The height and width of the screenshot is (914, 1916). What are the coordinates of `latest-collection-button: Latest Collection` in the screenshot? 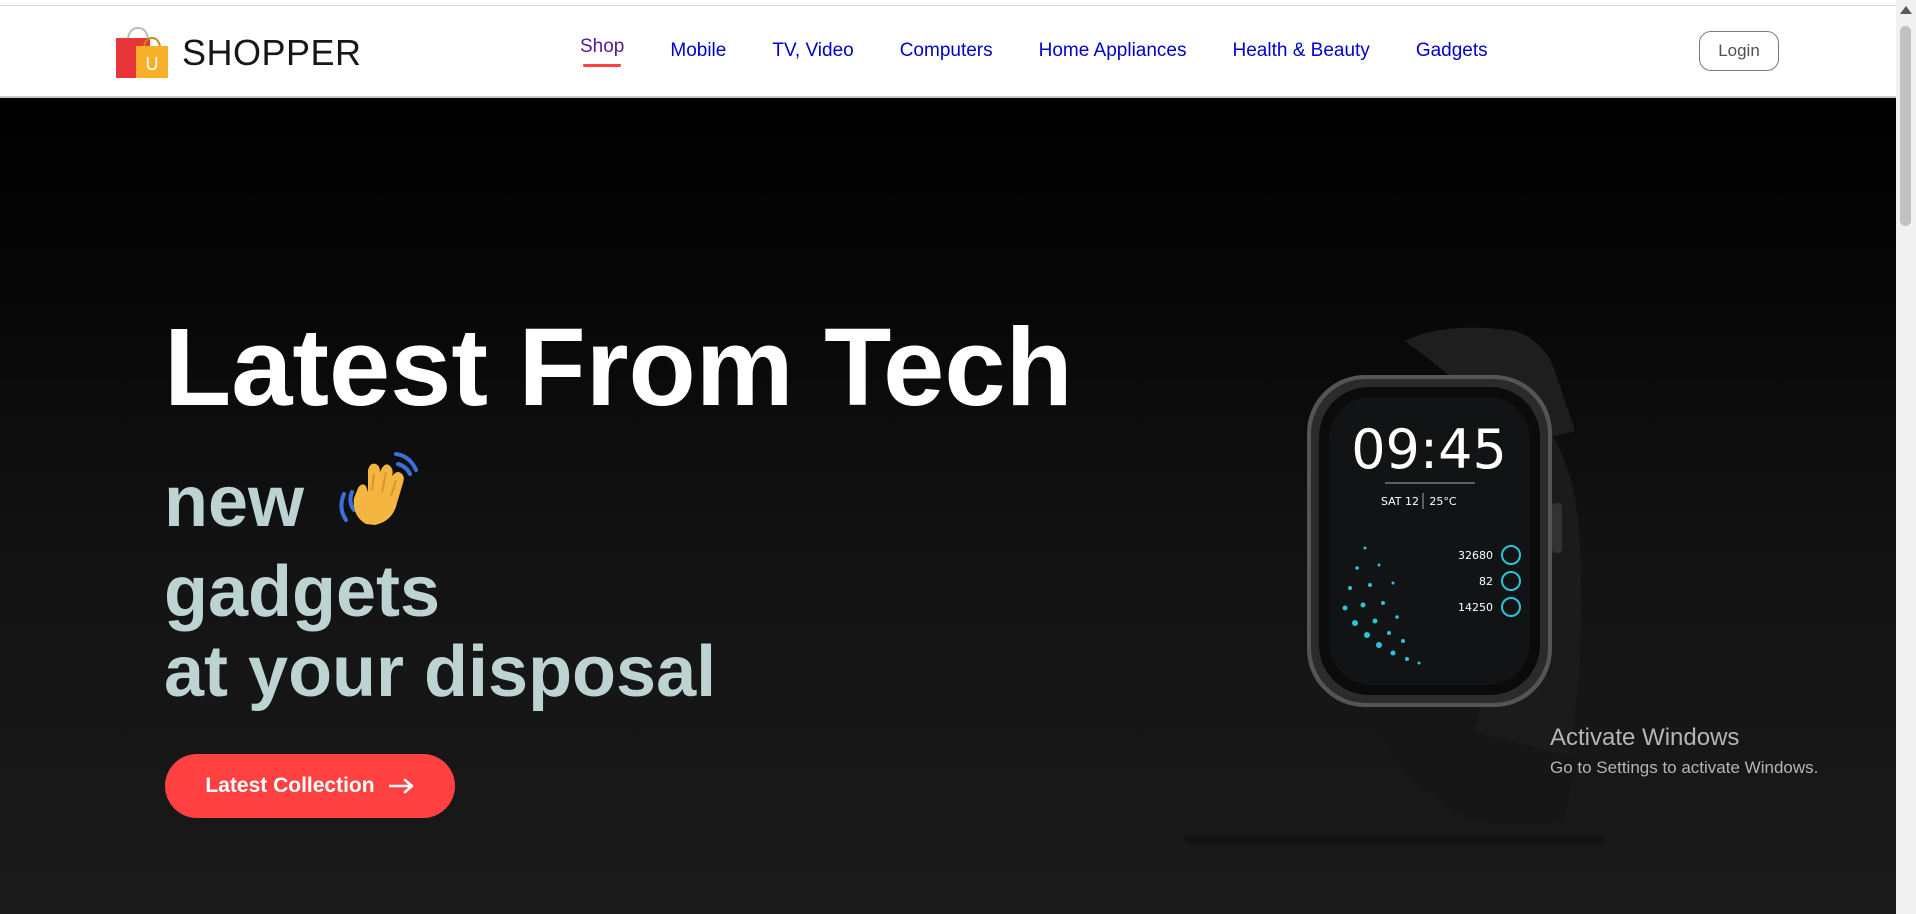 It's located at (310, 786).